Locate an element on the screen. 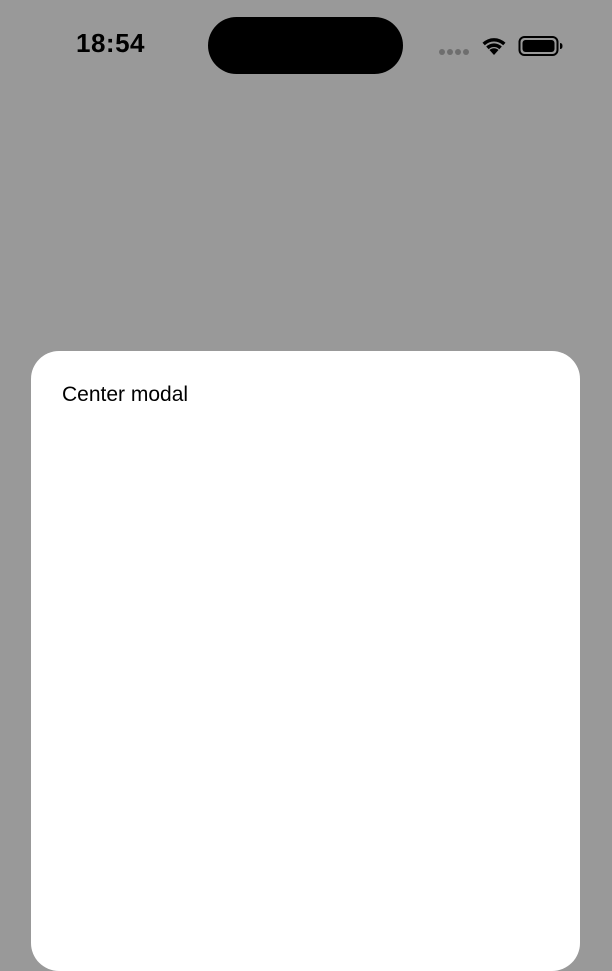 The height and width of the screenshot is (971, 612). modal-title: Center modal is located at coordinates (125, 394).